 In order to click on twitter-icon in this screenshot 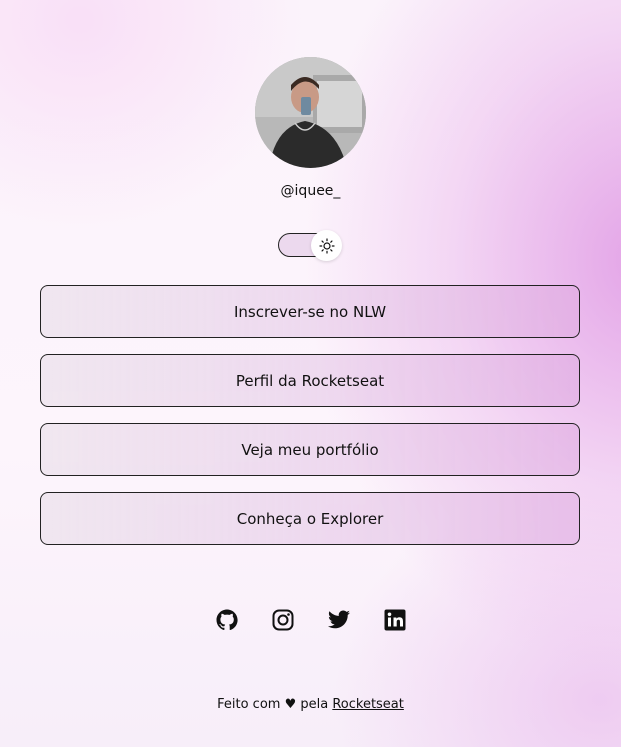, I will do `click(338, 619)`.